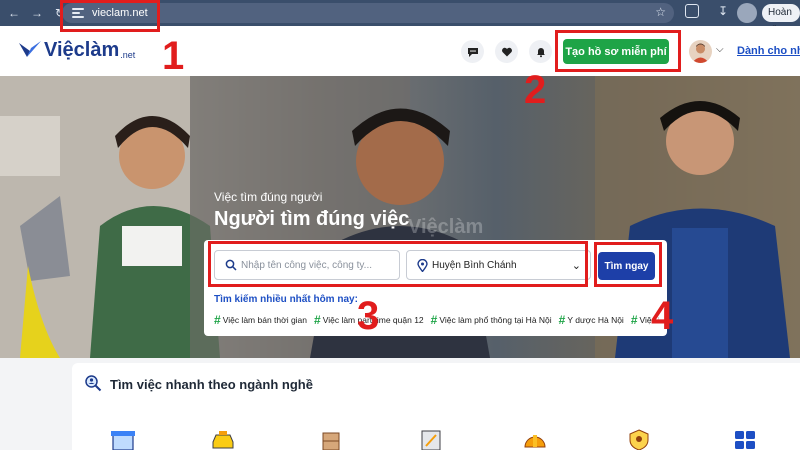 The height and width of the screenshot is (450, 800). Describe the element at coordinates (223, 439) in the screenshot. I see `category-taxi-icon` at that location.